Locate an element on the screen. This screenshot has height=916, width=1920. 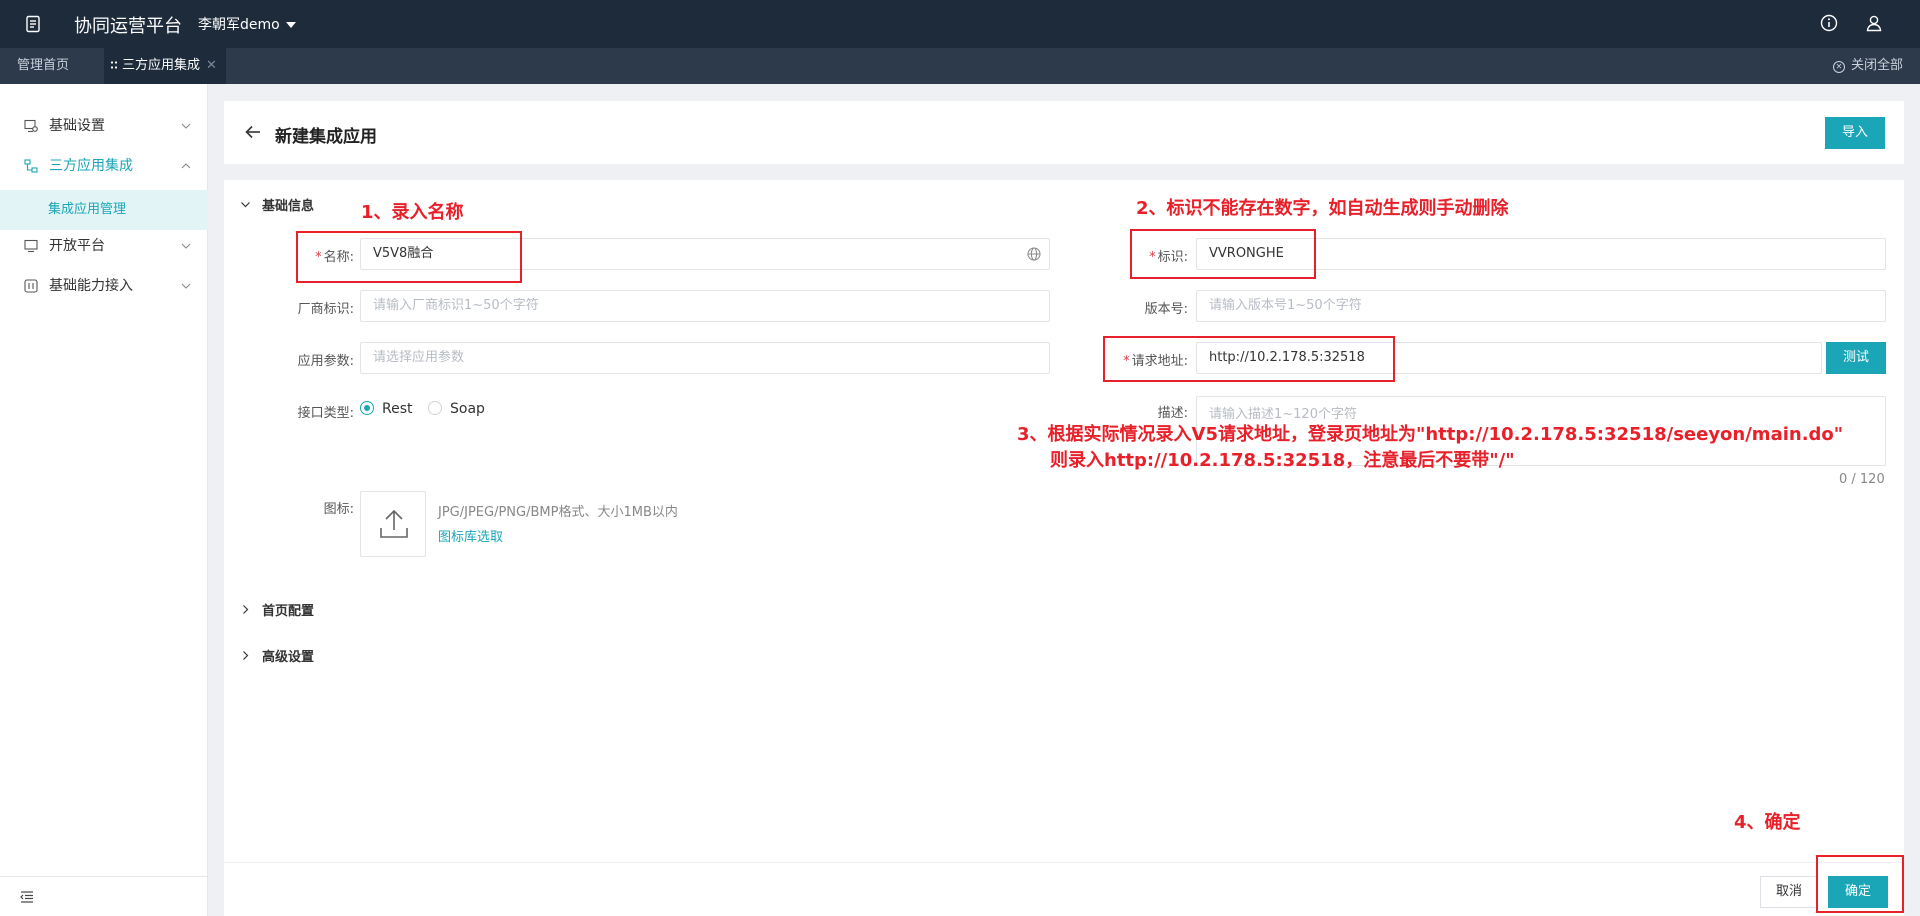
section-basic-info: 基础信息 is located at coordinates (277, 204).